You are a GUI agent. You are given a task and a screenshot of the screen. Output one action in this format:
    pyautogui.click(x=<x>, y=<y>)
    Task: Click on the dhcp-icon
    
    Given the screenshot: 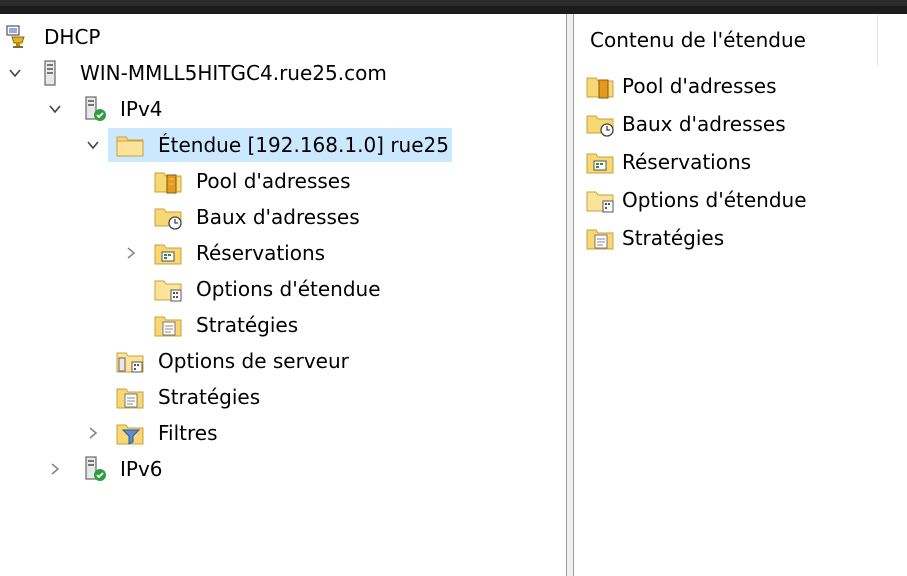 What is the action you would take?
    pyautogui.click(x=17, y=36)
    